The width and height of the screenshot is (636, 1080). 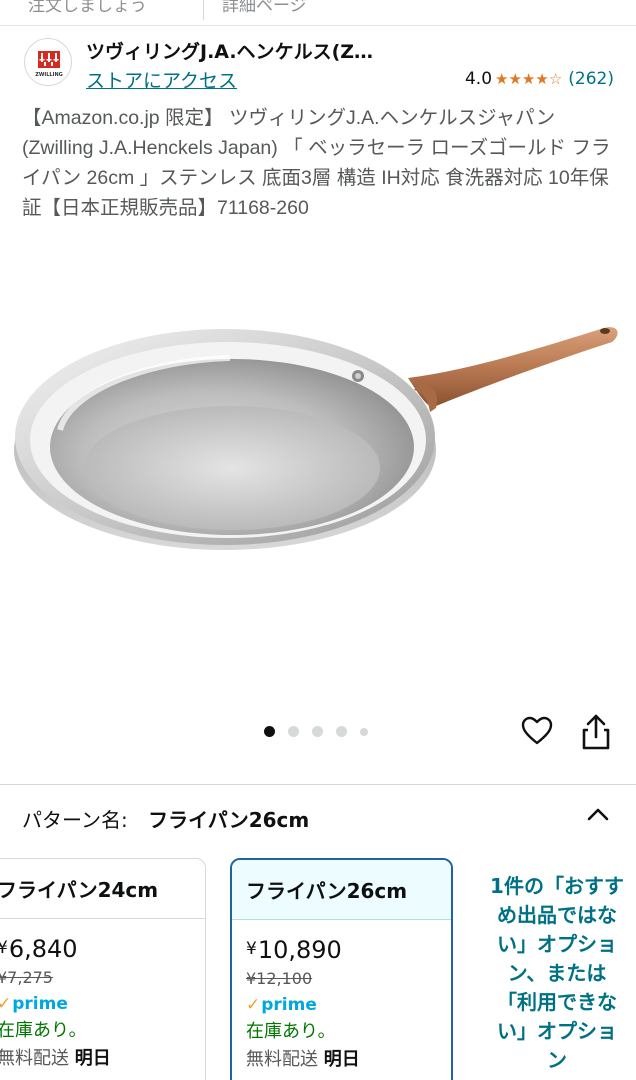 I want to click on add-to-list-button, so click(x=537, y=732).